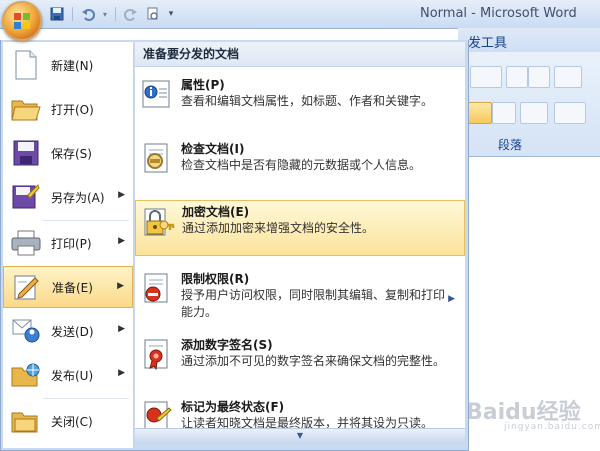 The width and height of the screenshot is (600, 451). Describe the element at coordinates (26, 243) in the screenshot. I see `printer-icon` at that location.